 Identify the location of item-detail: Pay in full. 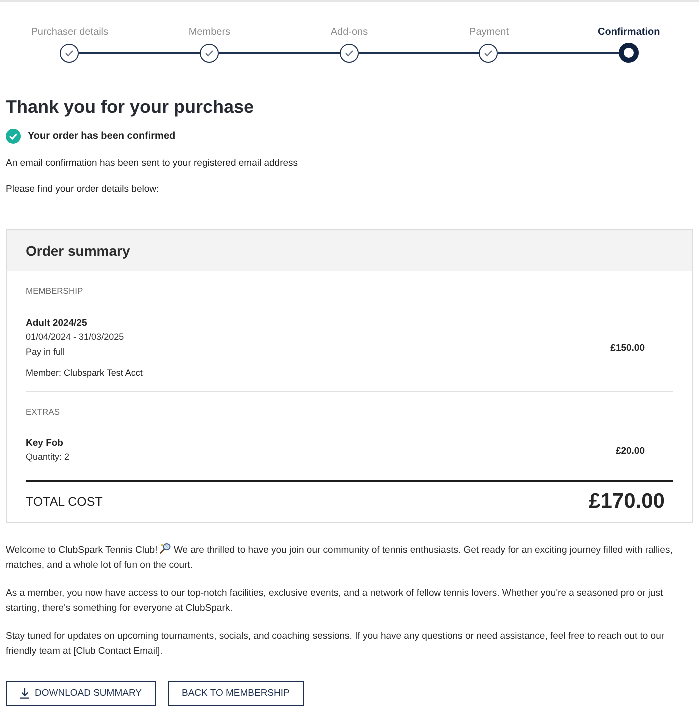
(46, 352).